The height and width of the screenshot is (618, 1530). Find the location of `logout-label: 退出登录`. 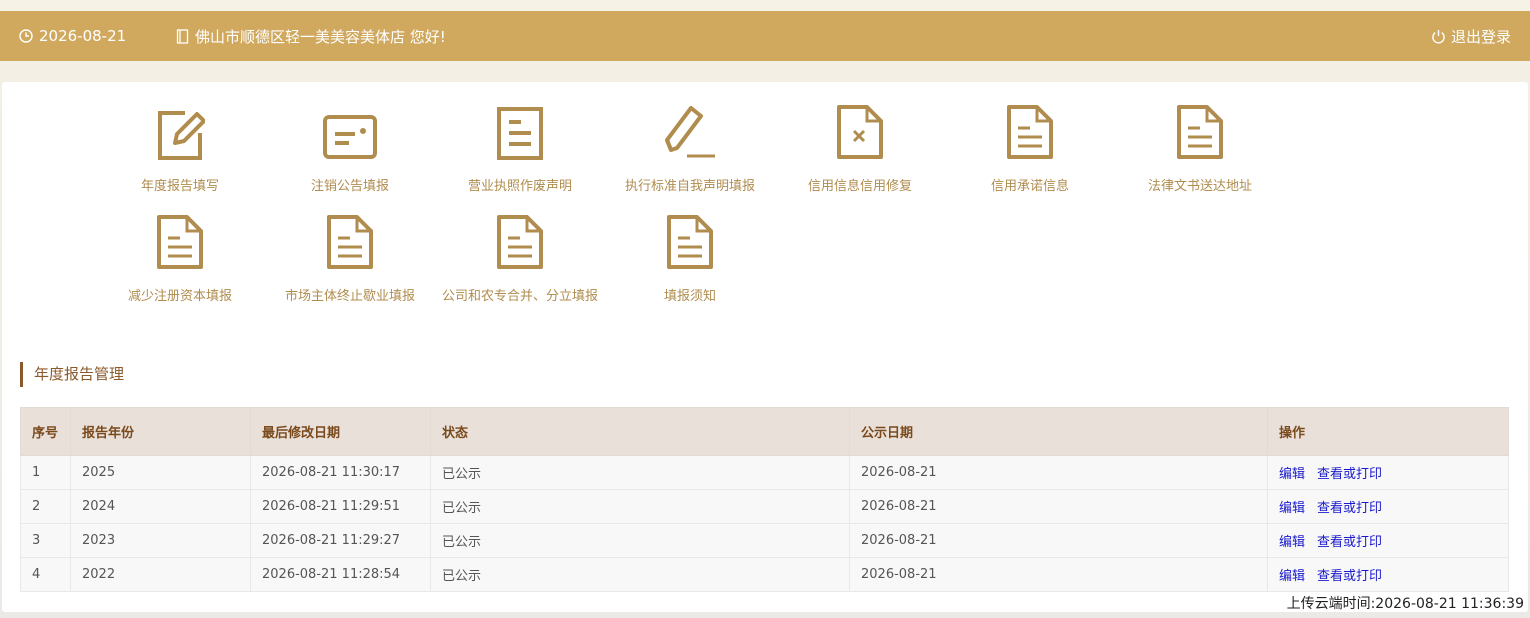

logout-label: 退出登录 is located at coordinates (1480, 36).